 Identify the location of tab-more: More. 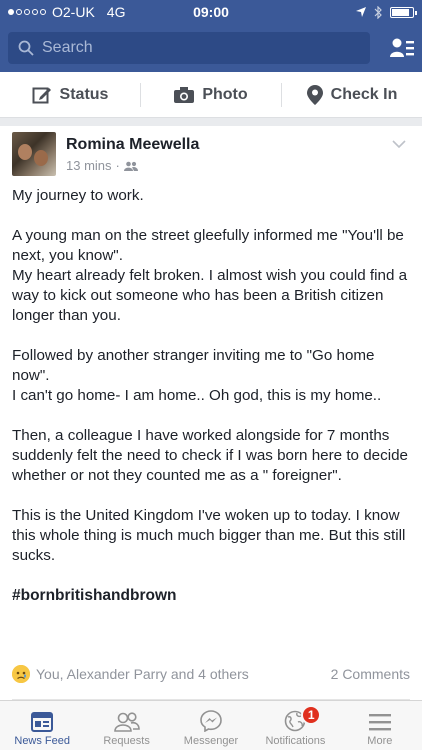
(380, 725).